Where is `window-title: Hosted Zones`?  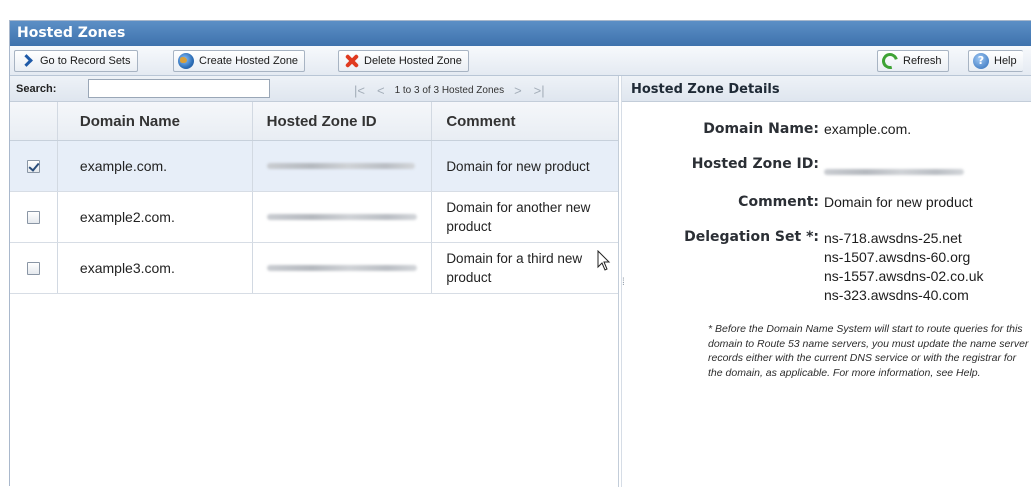 window-title: Hosted Zones is located at coordinates (520, 33).